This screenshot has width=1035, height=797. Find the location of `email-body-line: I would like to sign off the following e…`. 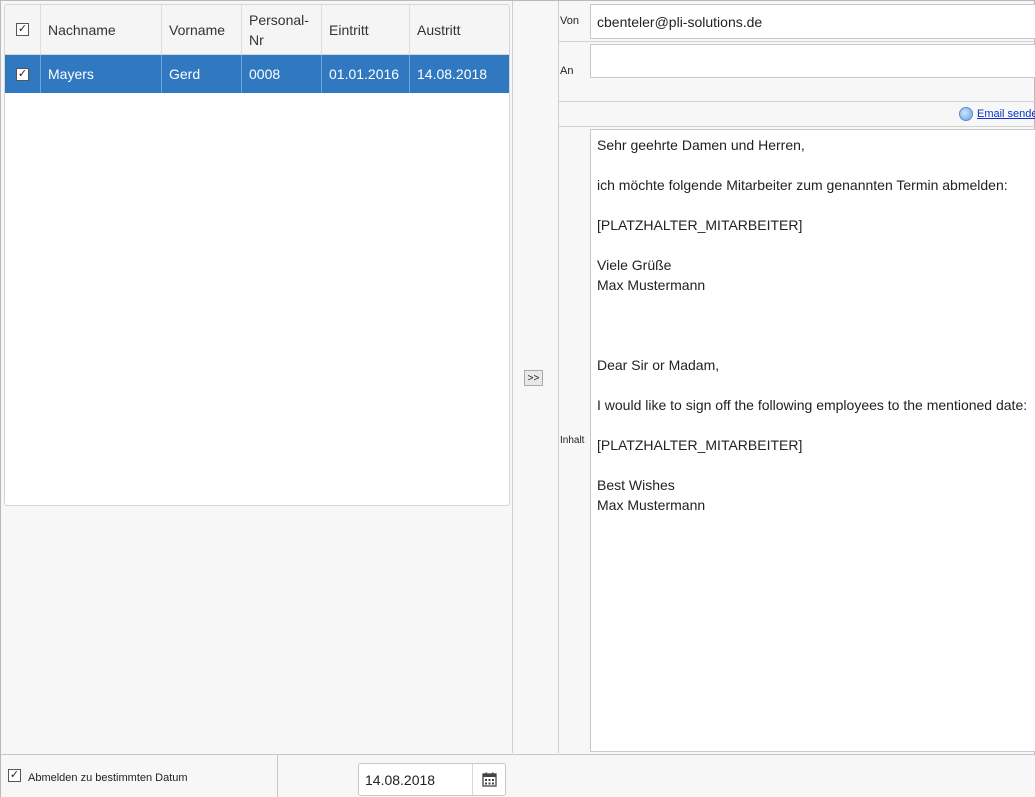

email-body-line: I would like to sign off the following e… is located at coordinates (812, 405).